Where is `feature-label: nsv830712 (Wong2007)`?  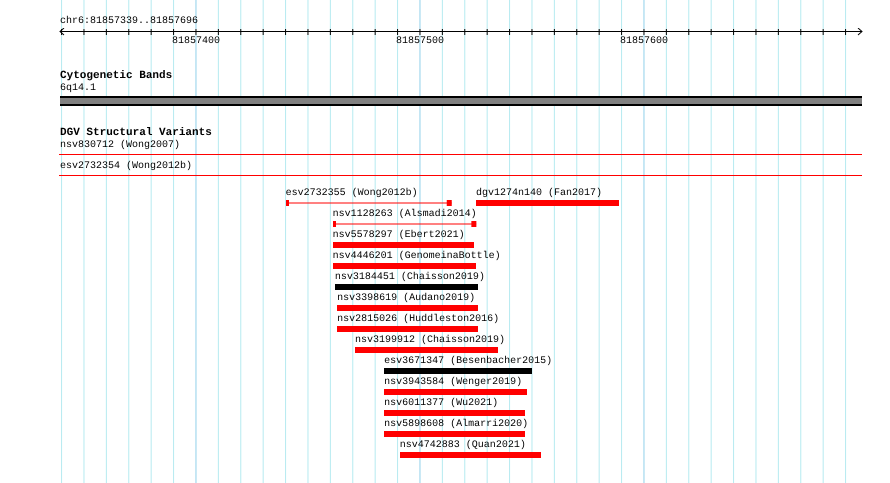
feature-label: nsv830712 (Wong2007) is located at coordinates (121, 146).